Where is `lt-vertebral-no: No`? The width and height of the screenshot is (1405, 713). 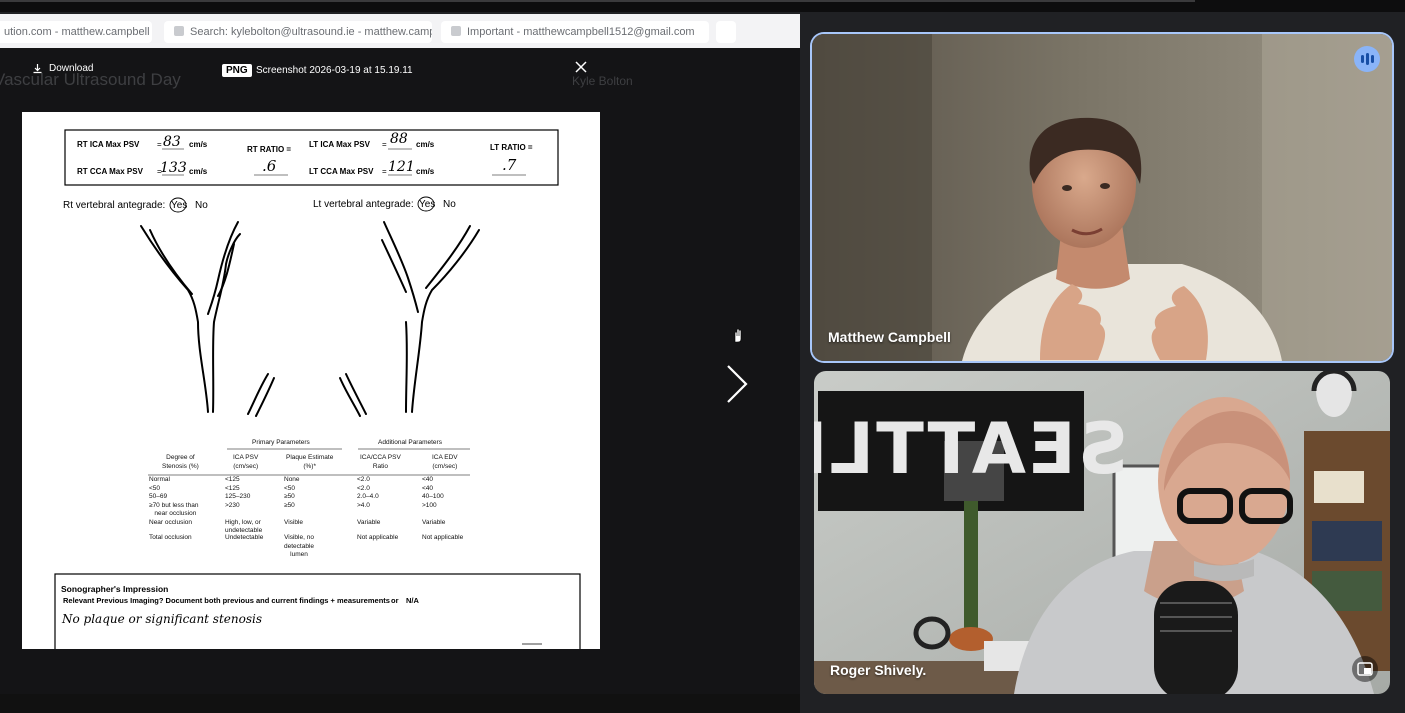 lt-vertebral-no: No is located at coordinates (449, 204).